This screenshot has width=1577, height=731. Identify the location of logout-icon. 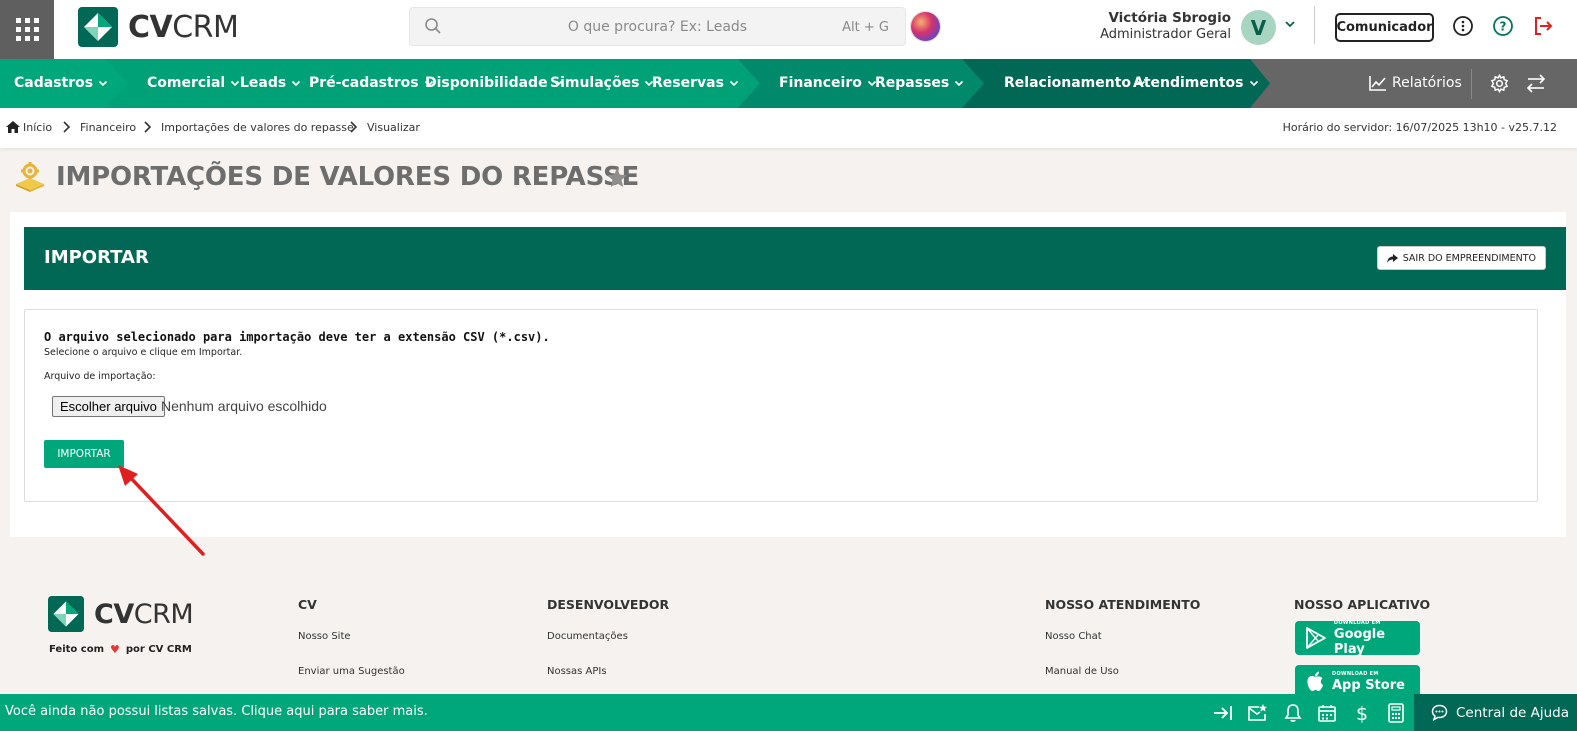
(1543, 26).